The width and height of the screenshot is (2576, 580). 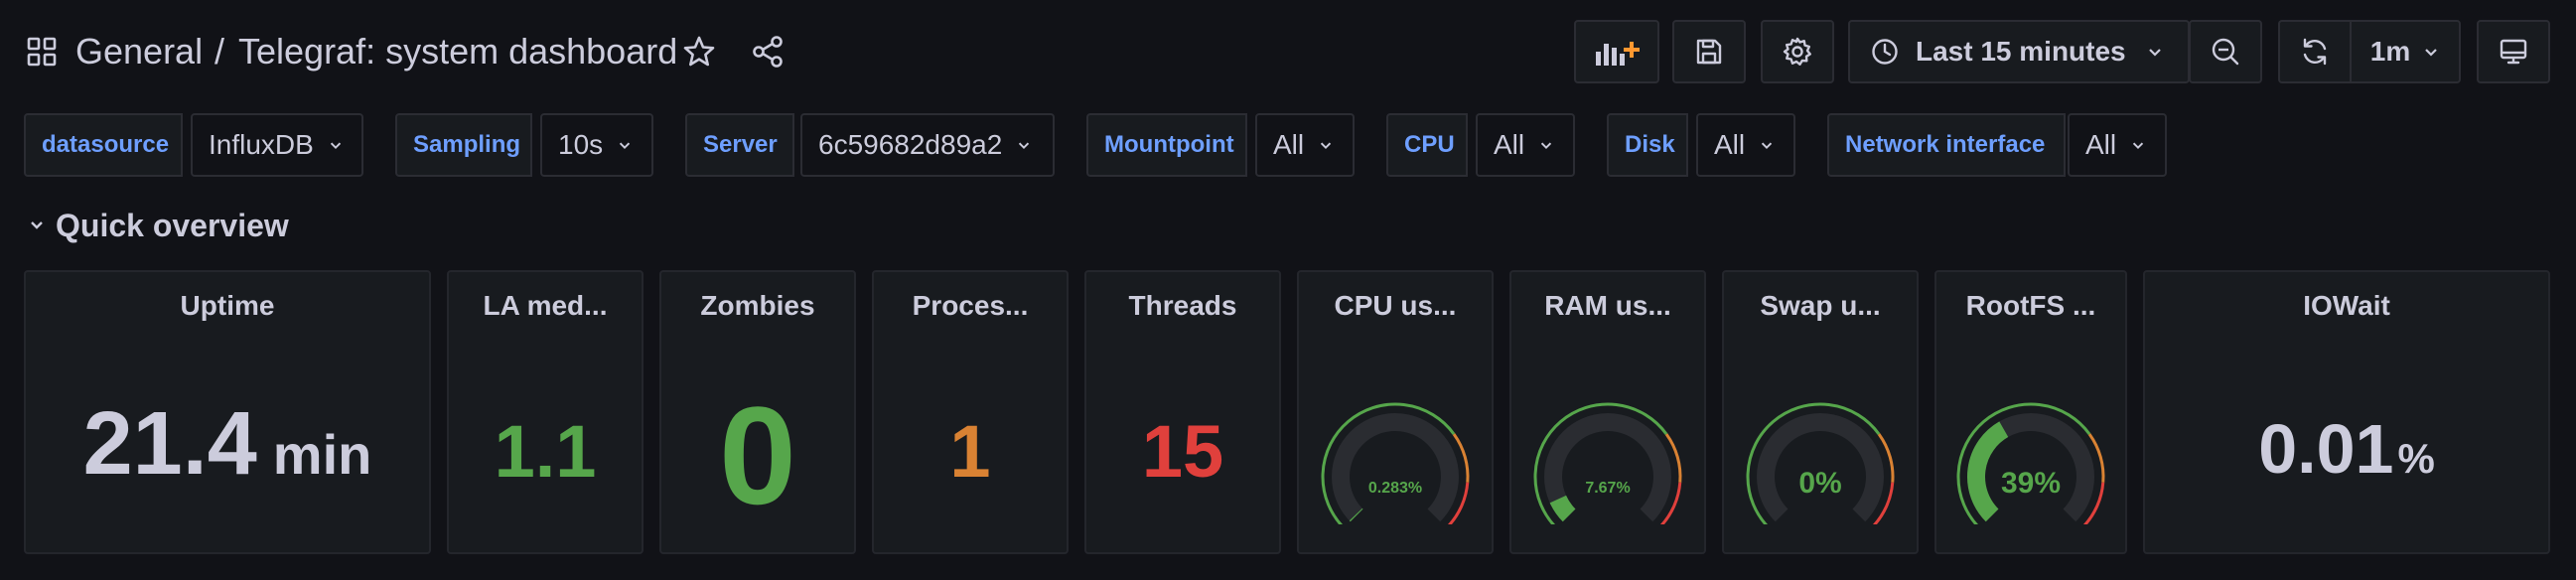 I want to click on variable-label-mountpoint: Mountpoint, so click(x=1167, y=145).